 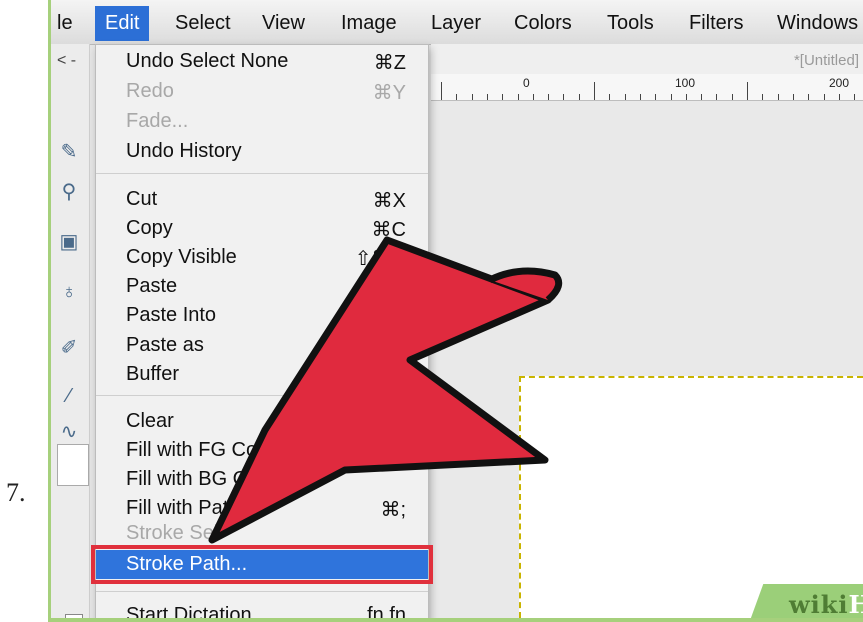 What do you see at coordinates (16, 492) in the screenshot?
I see `step-number: 7.` at bounding box center [16, 492].